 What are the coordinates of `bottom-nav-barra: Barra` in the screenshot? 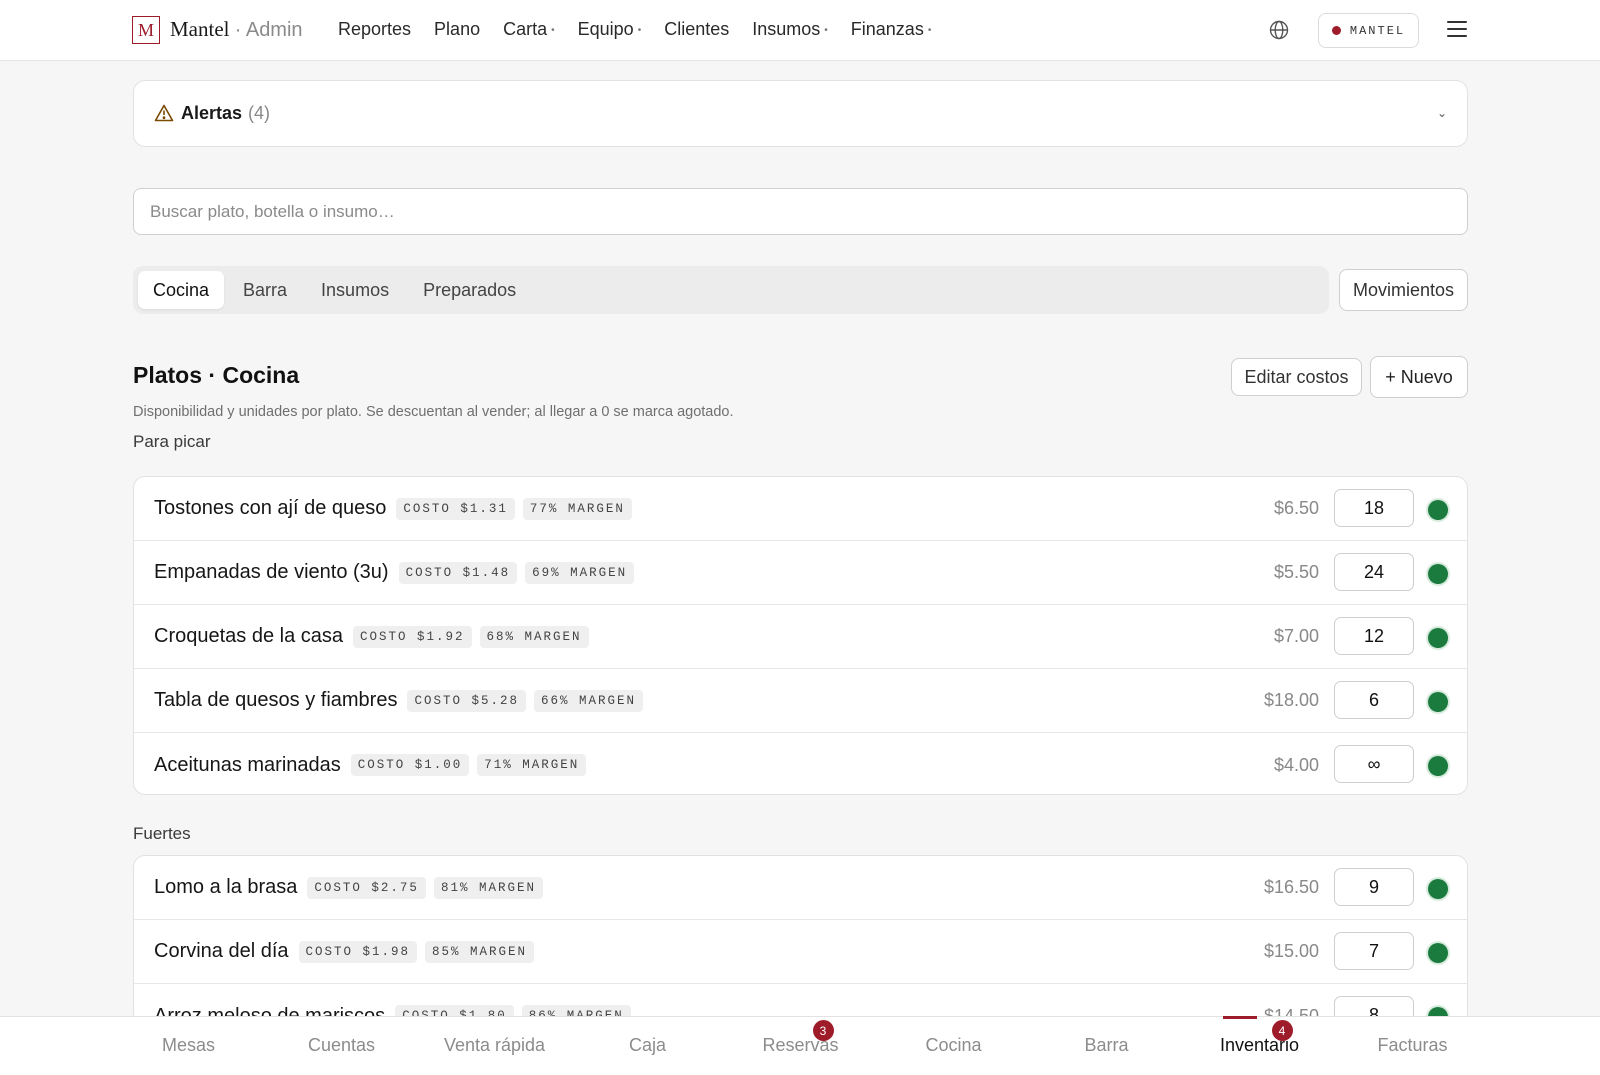 It's located at (1106, 1046).